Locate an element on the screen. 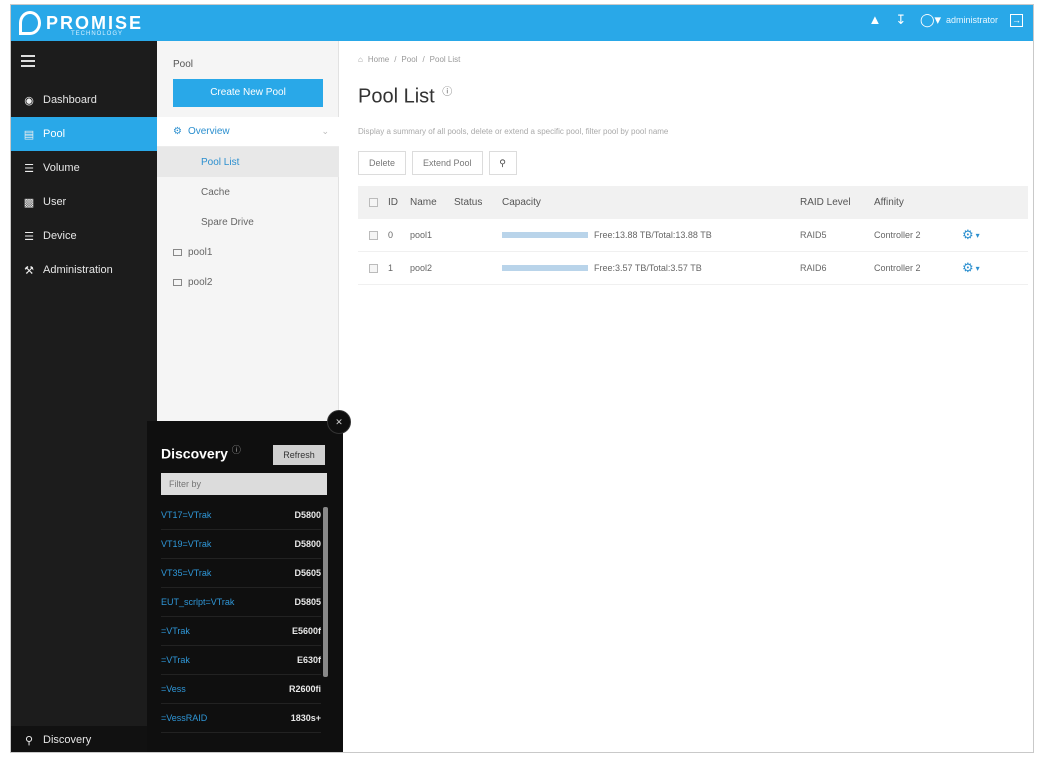 Image resolution: width=1042 pixels, height=757 pixels. sidebar-item-label: Dashboard is located at coordinates (70, 100).